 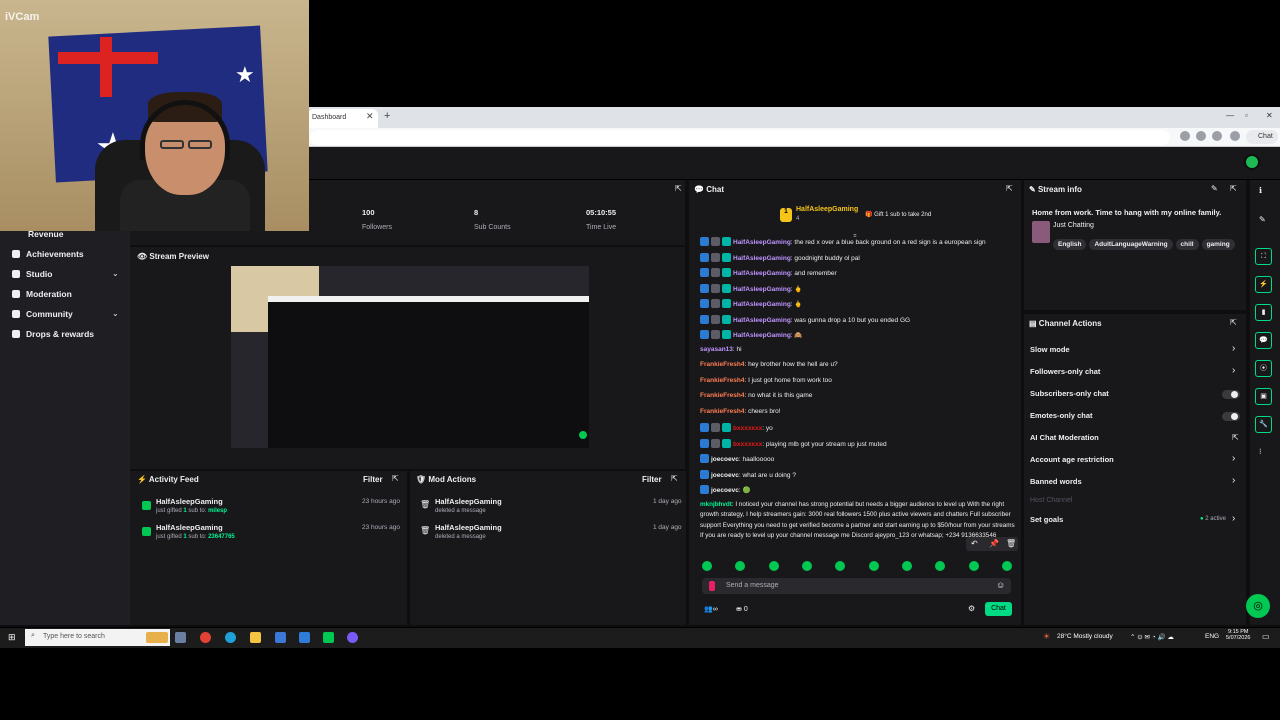 I want to click on mod-filter-button: Filter, so click(x=652, y=479).